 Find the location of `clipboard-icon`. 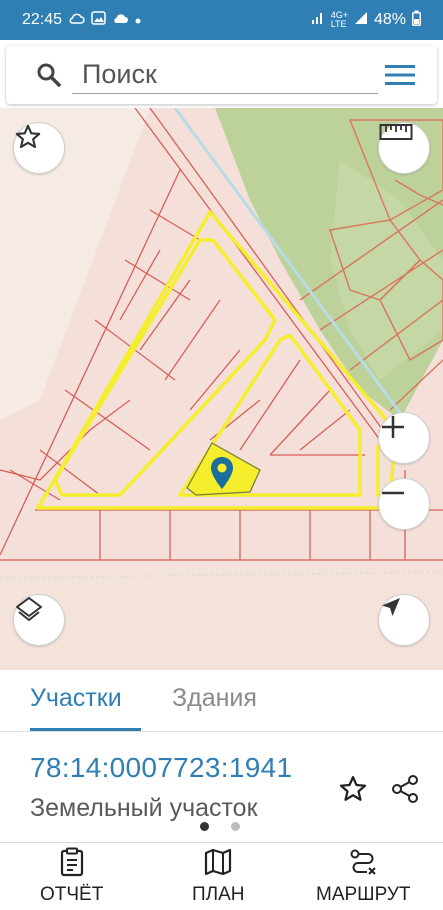

clipboard-icon is located at coordinates (72, 864).